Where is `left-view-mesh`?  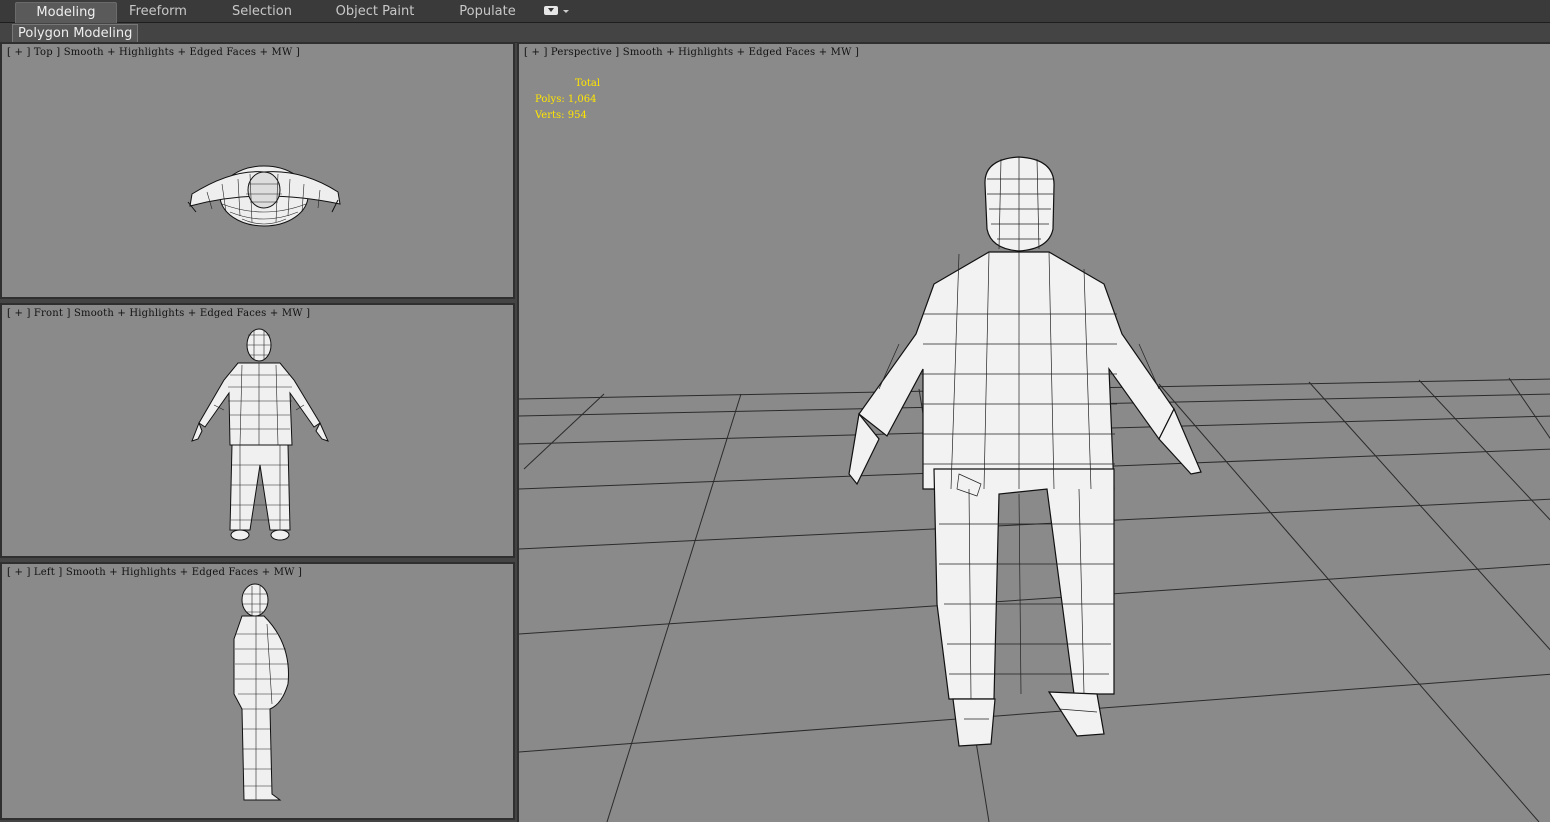
left-view-mesh is located at coordinates (261, 692).